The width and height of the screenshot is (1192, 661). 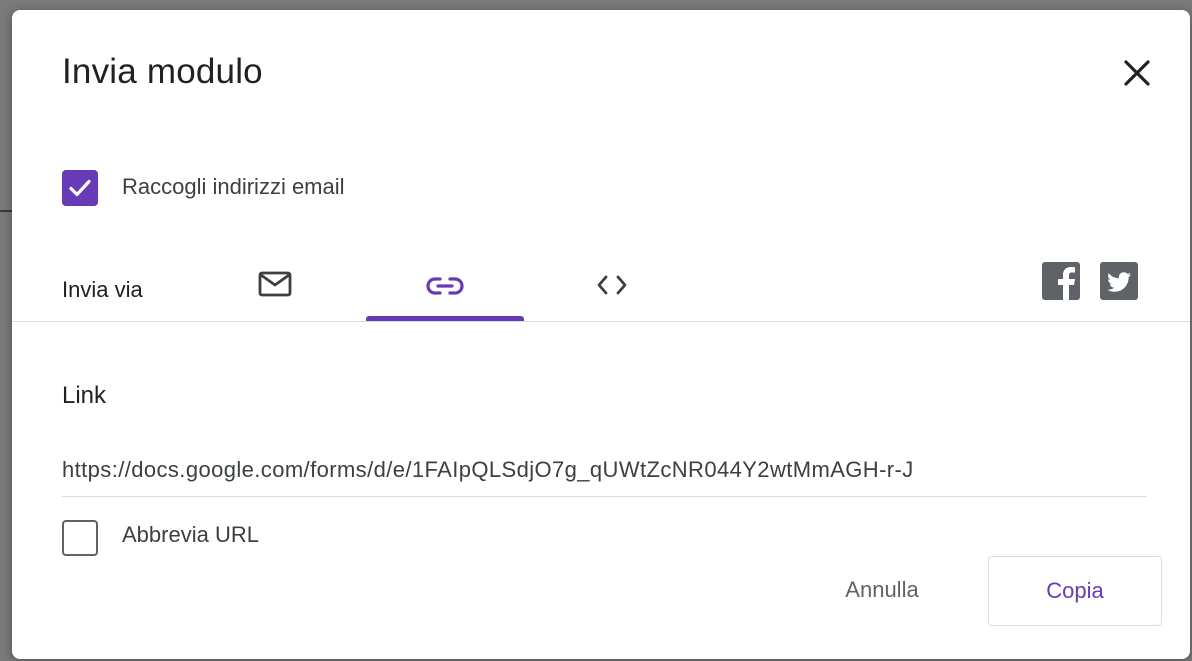 I want to click on tab-embed, so click(x=611, y=293).